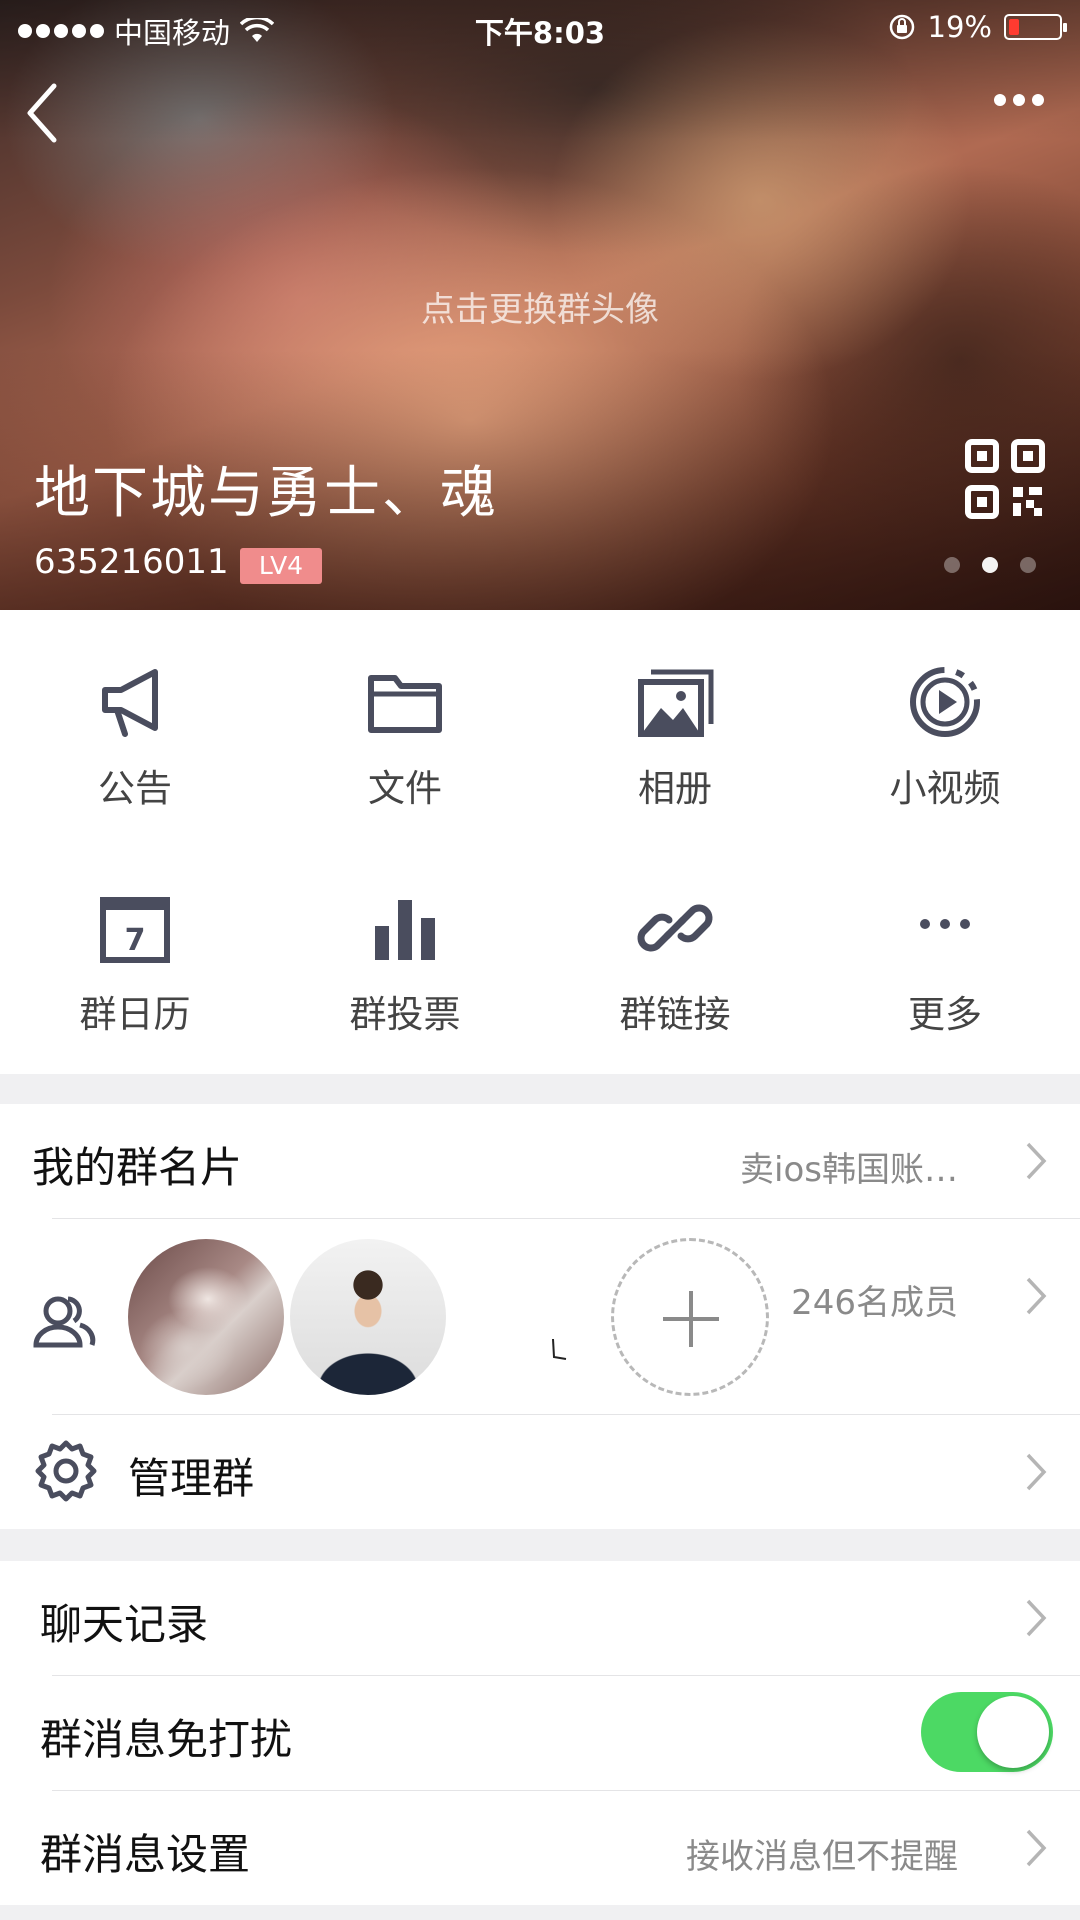 Image resolution: width=1080 pixels, height=1920 pixels. What do you see at coordinates (675, 788) in the screenshot?
I see `feature-label: 相册` at bounding box center [675, 788].